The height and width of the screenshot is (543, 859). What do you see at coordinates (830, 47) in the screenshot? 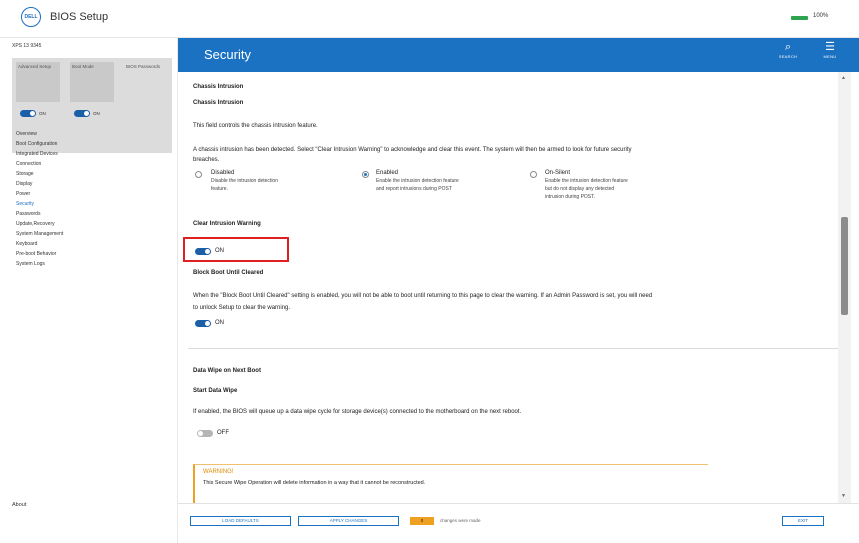
I see `menu-icon: ☰` at bounding box center [830, 47].